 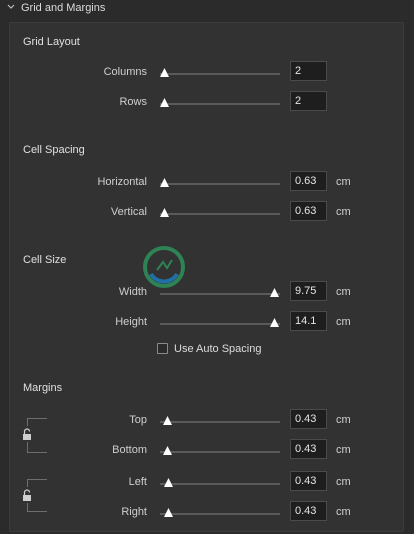 What do you see at coordinates (207, 9) in the screenshot?
I see `section-header: Grid and Margins` at bounding box center [207, 9].